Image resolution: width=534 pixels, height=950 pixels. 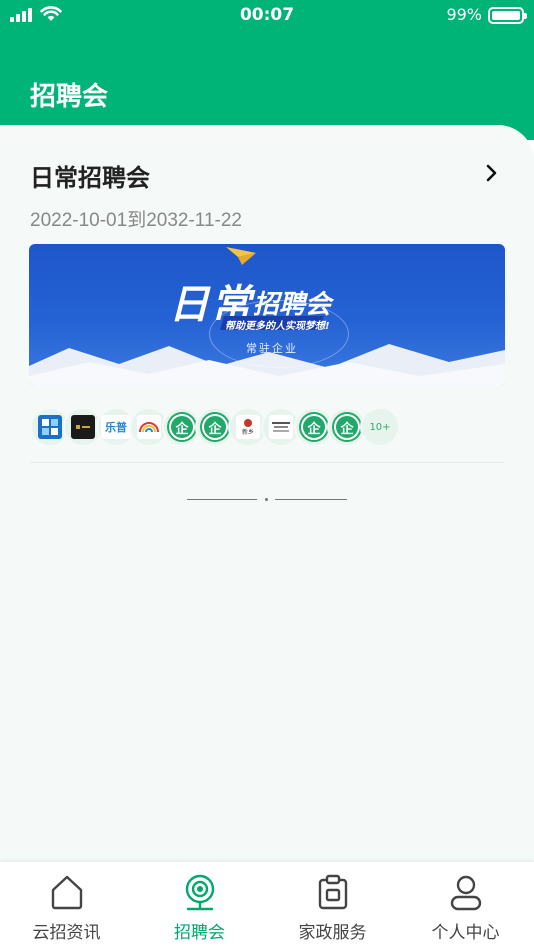 What do you see at coordinates (333, 892) in the screenshot?
I see `clipboard-icon` at bounding box center [333, 892].